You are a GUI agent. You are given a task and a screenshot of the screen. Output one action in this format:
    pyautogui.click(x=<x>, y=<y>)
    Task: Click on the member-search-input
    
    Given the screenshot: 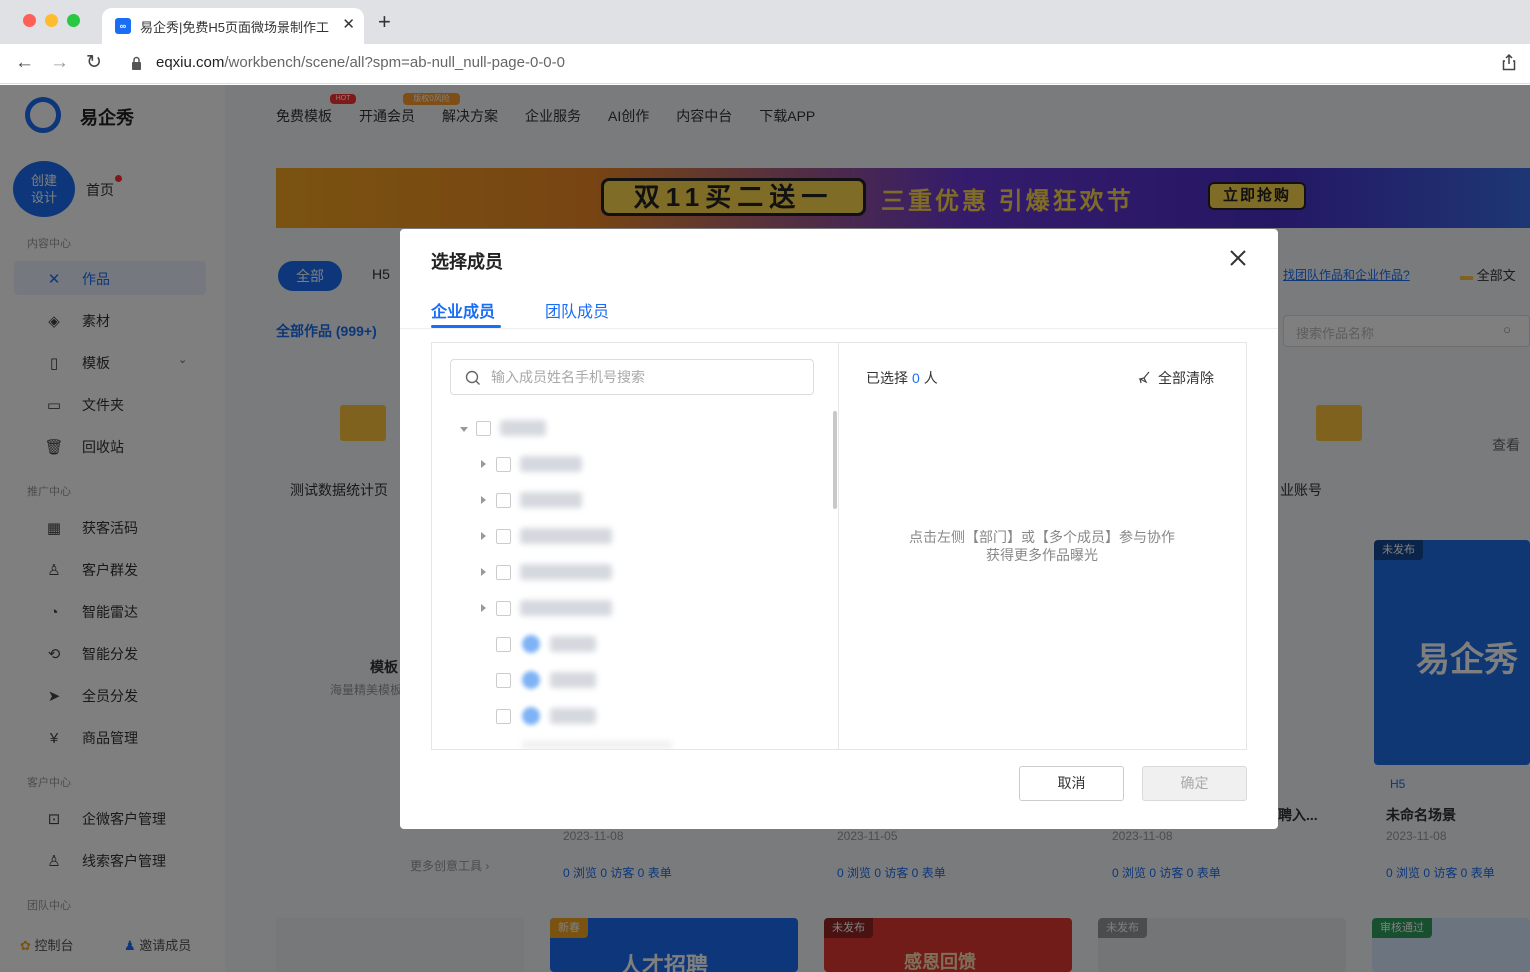 What is the action you would take?
    pyautogui.click(x=632, y=377)
    